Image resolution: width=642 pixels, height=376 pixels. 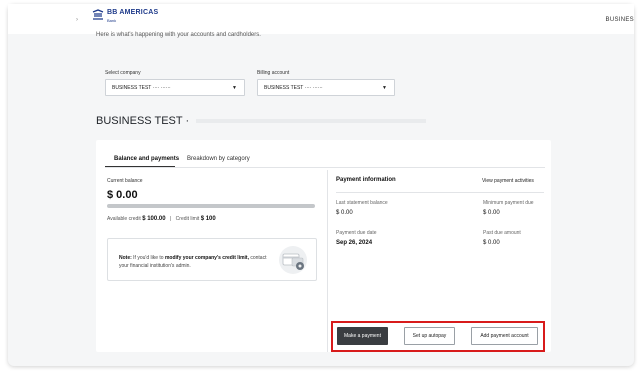 What do you see at coordinates (208, 219) in the screenshot?
I see `credit-limit-value: $ 100` at bounding box center [208, 219].